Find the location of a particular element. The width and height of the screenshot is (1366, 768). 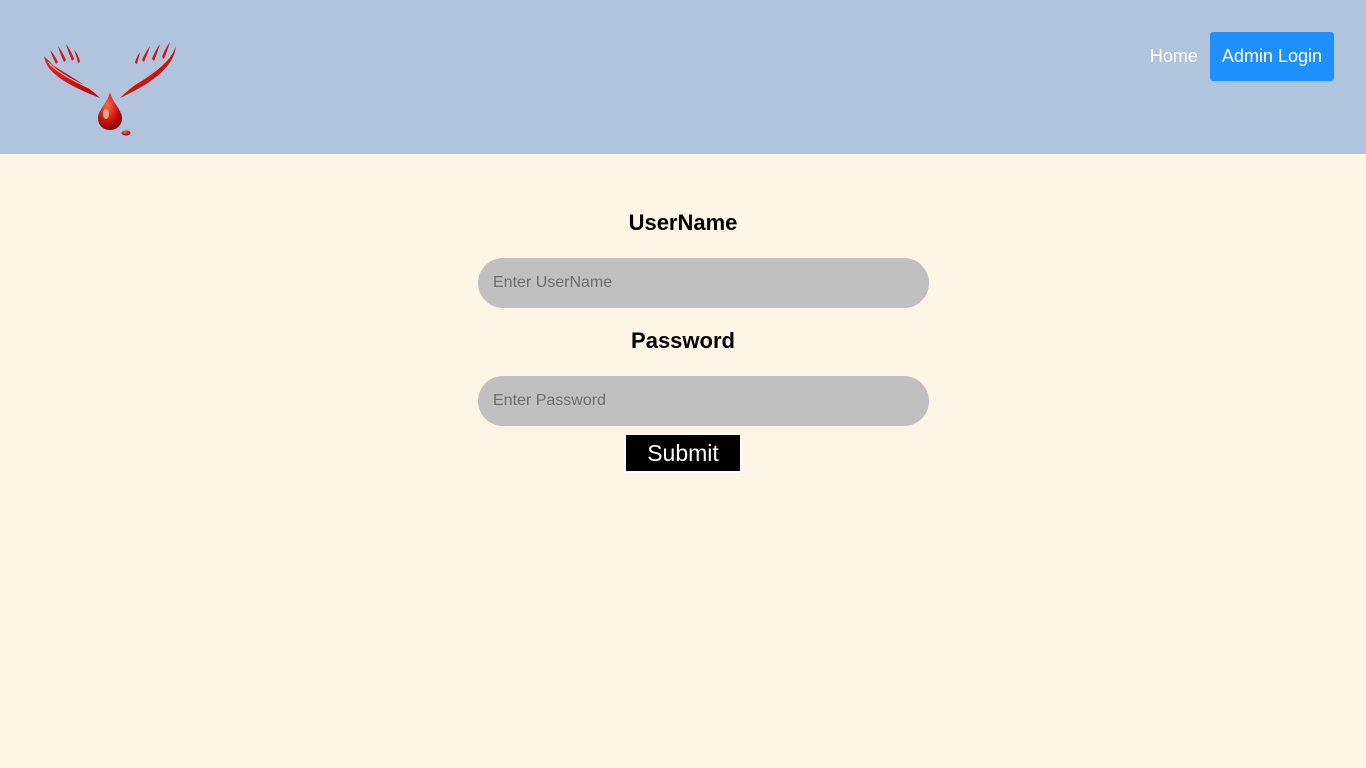

blood-drop-hands-logo is located at coordinates (110, 88).